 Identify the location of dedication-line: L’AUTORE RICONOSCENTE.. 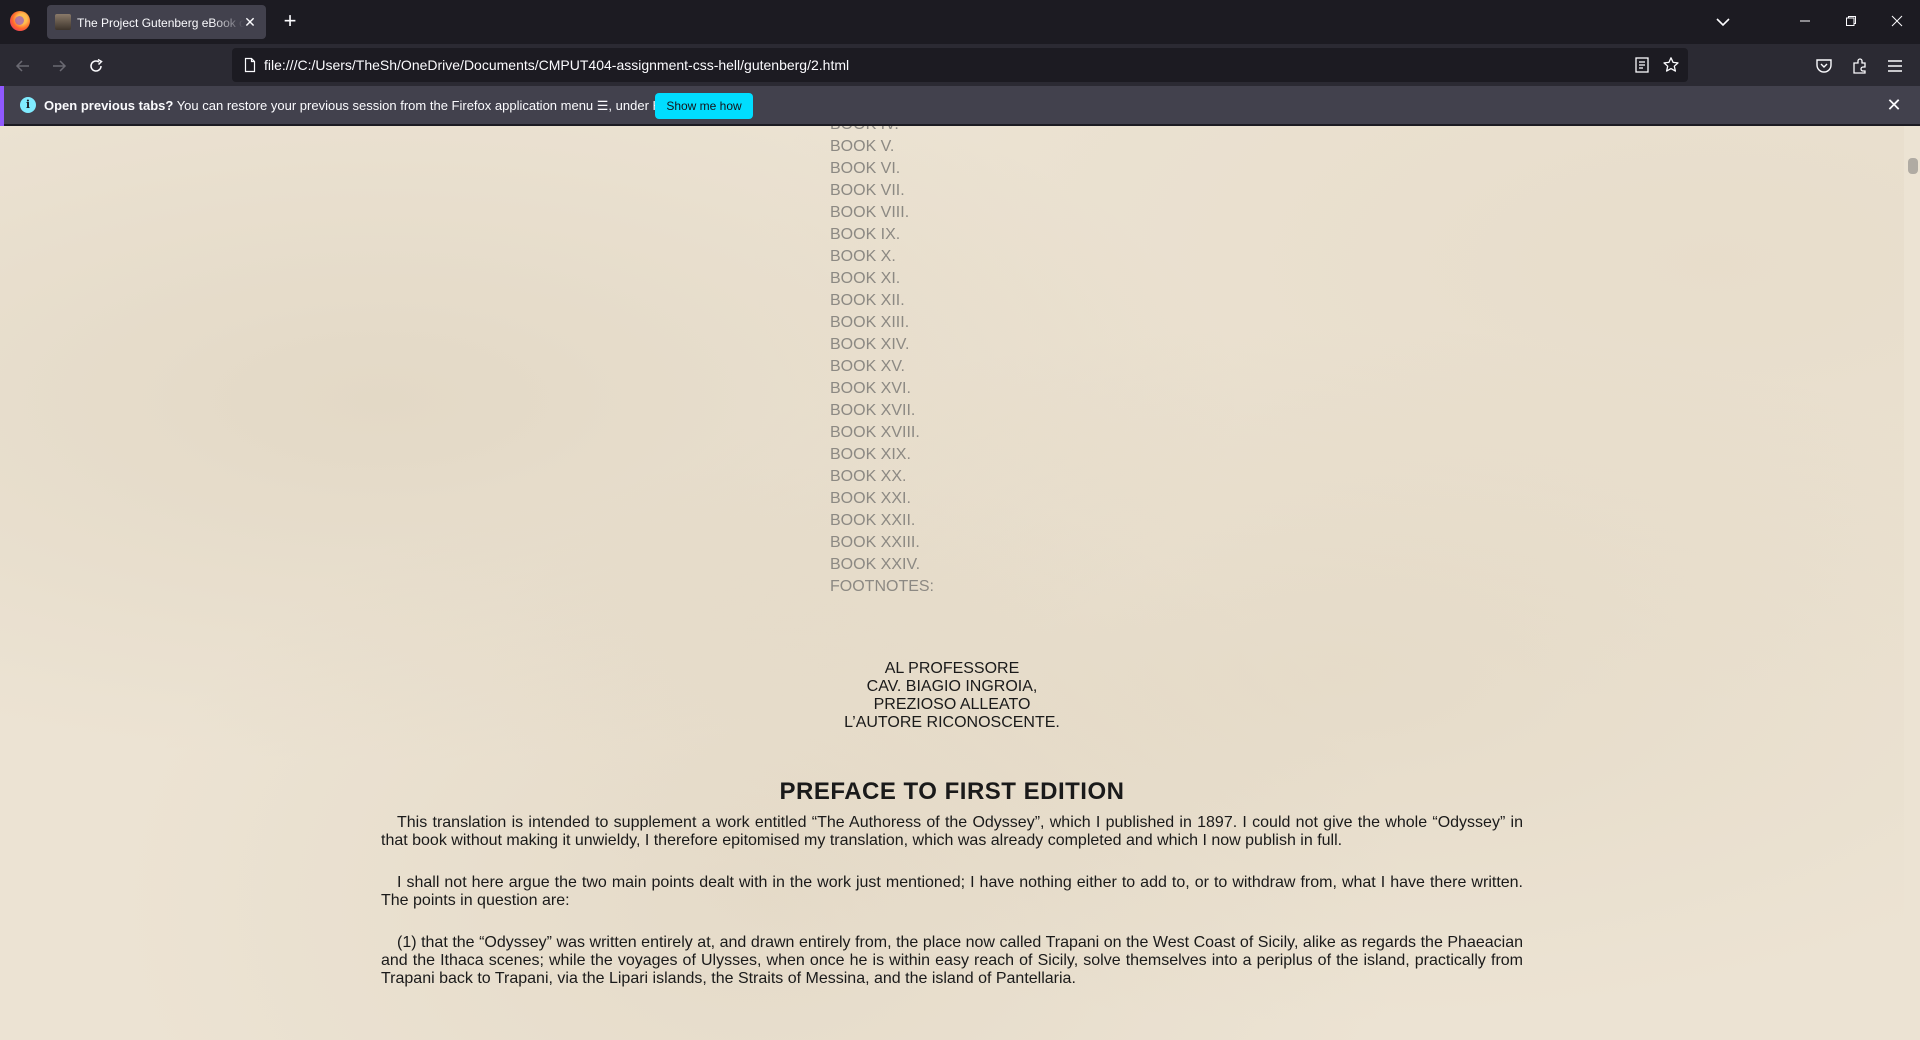
(952, 722).